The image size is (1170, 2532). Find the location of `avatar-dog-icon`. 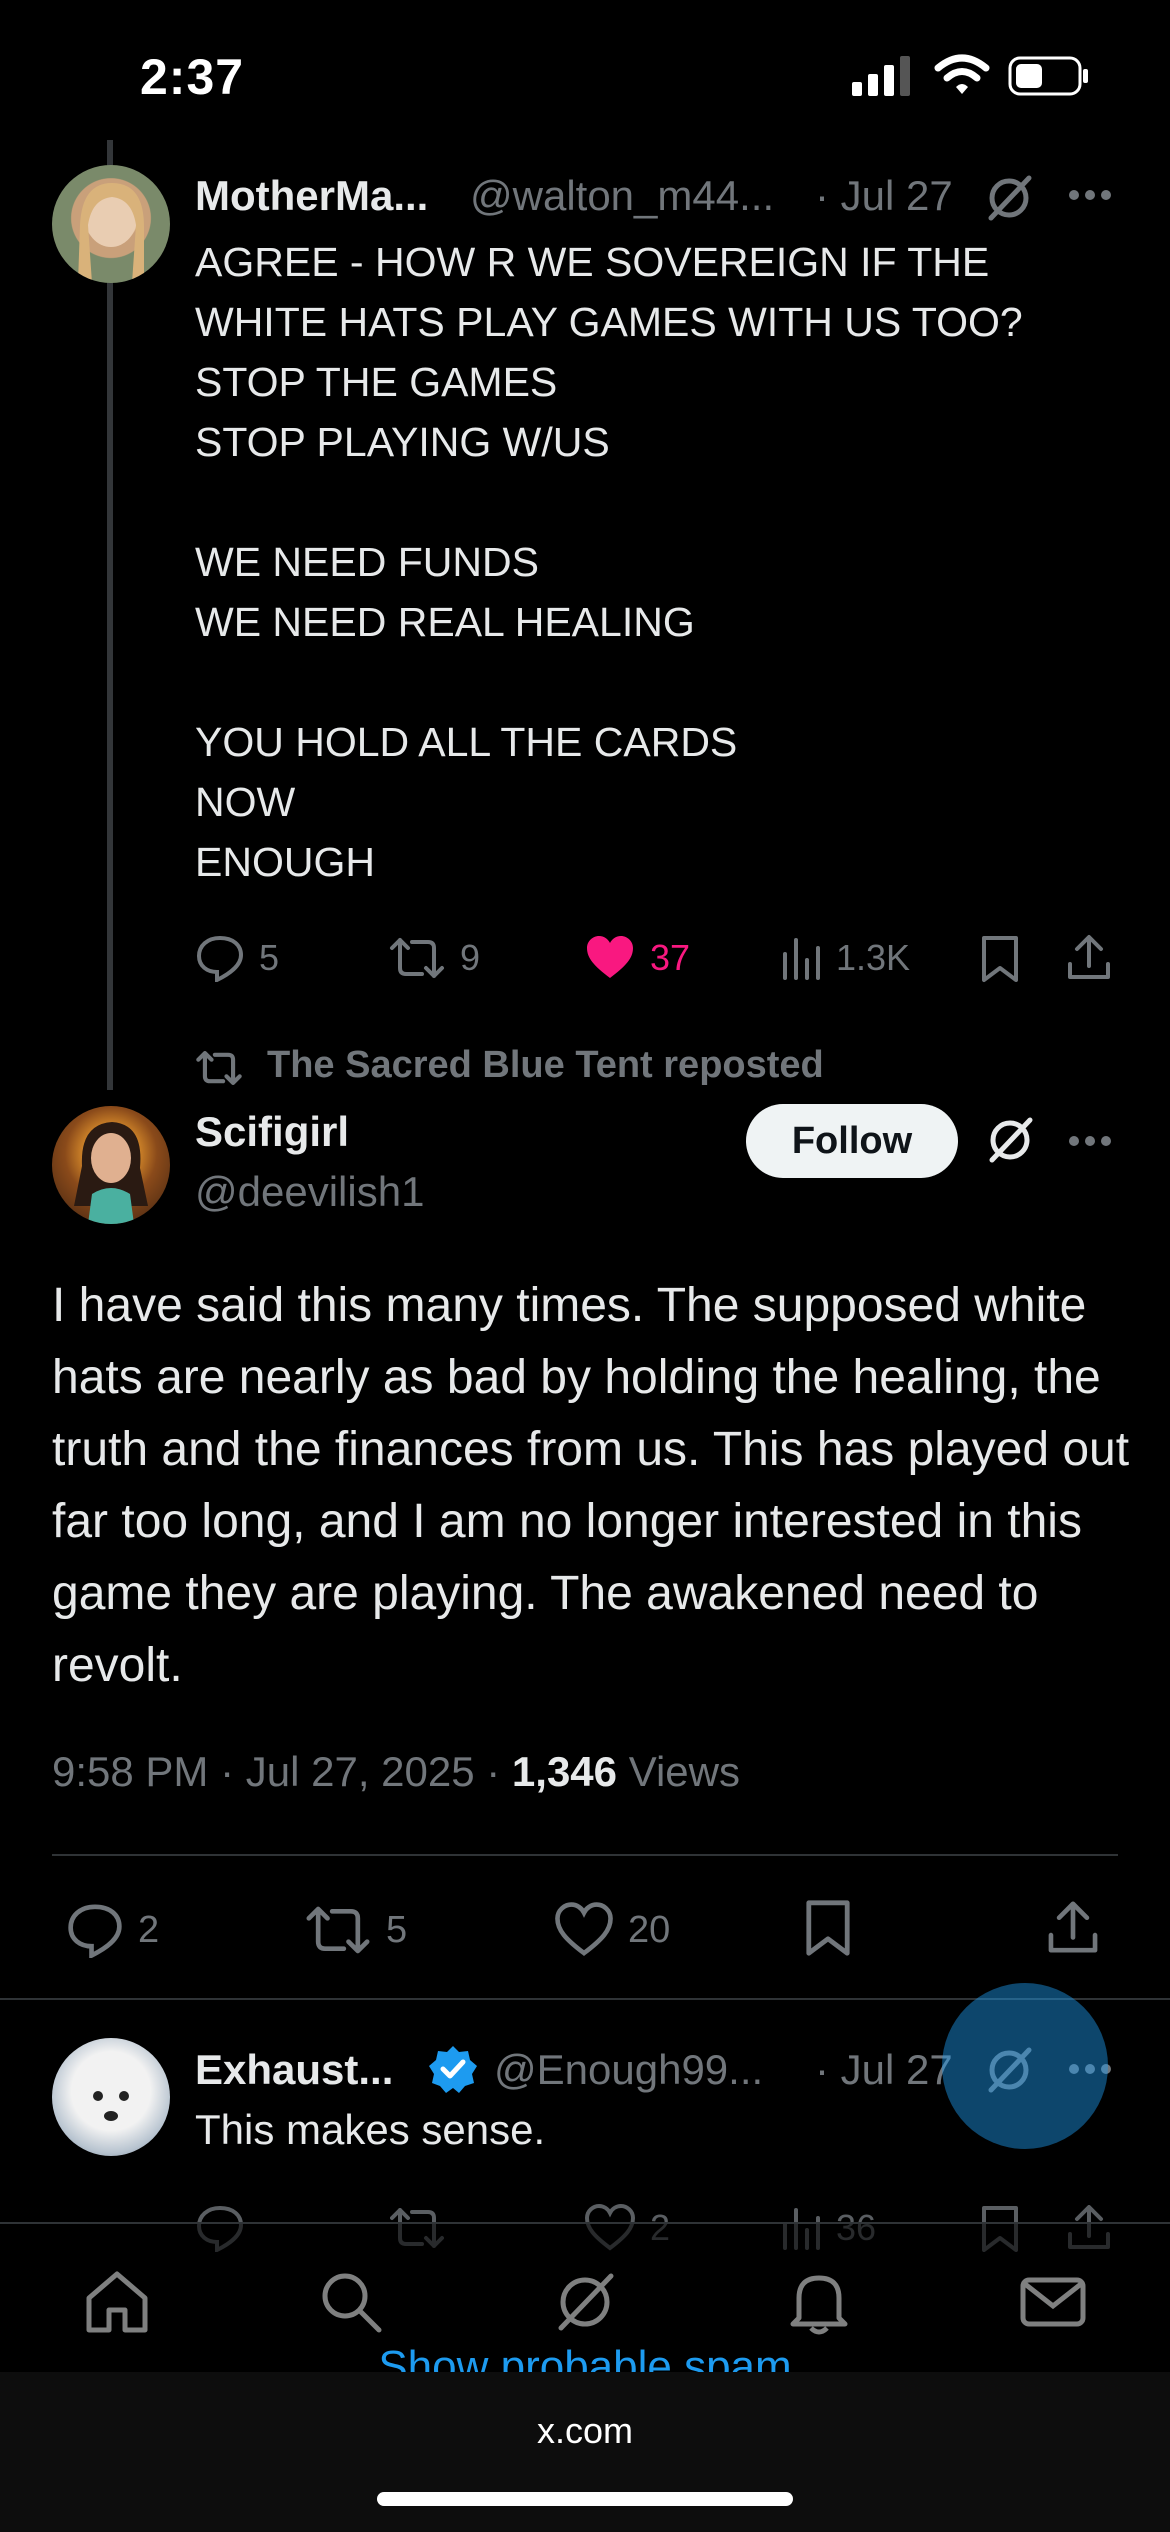

avatar-dog-icon is located at coordinates (111, 2106).